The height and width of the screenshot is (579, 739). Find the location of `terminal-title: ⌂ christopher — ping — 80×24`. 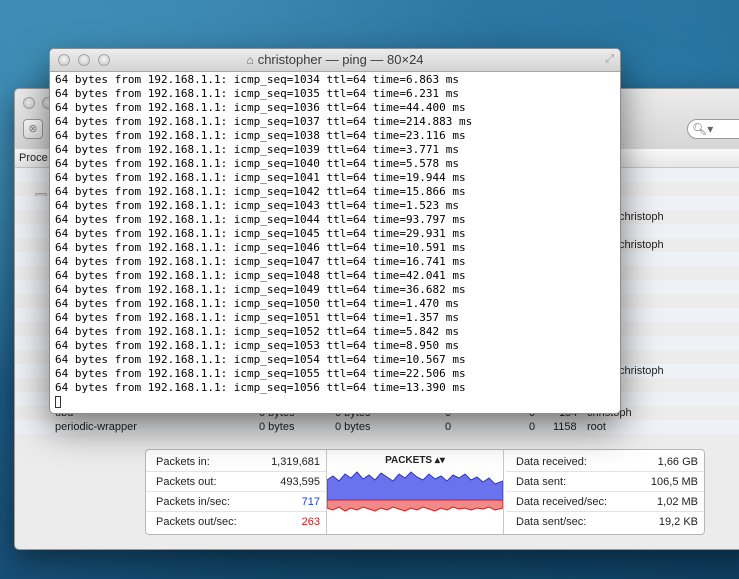

terminal-title: ⌂ christopher — ping — 80×24 is located at coordinates (335, 60).